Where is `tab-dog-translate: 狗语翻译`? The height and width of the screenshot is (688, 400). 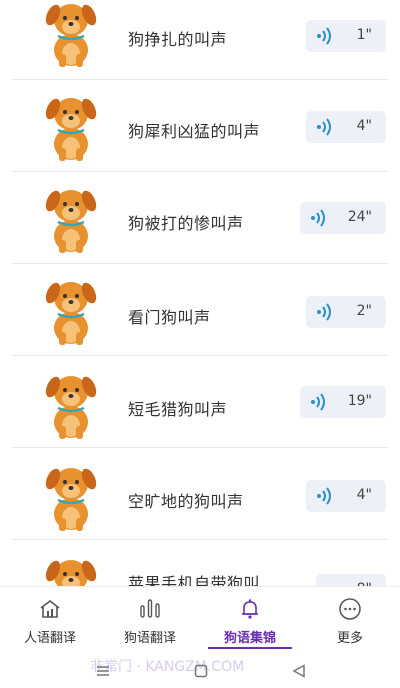
tab-dog-translate: 狗语翻译 is located at coordinates (150, 619).